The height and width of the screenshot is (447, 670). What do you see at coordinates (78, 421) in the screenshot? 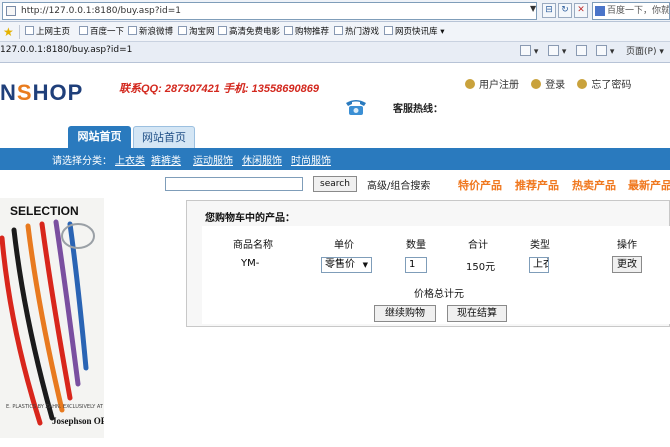
I see `ad-brand: Josephson OPTICIANS` at bounding box center [78, 421].